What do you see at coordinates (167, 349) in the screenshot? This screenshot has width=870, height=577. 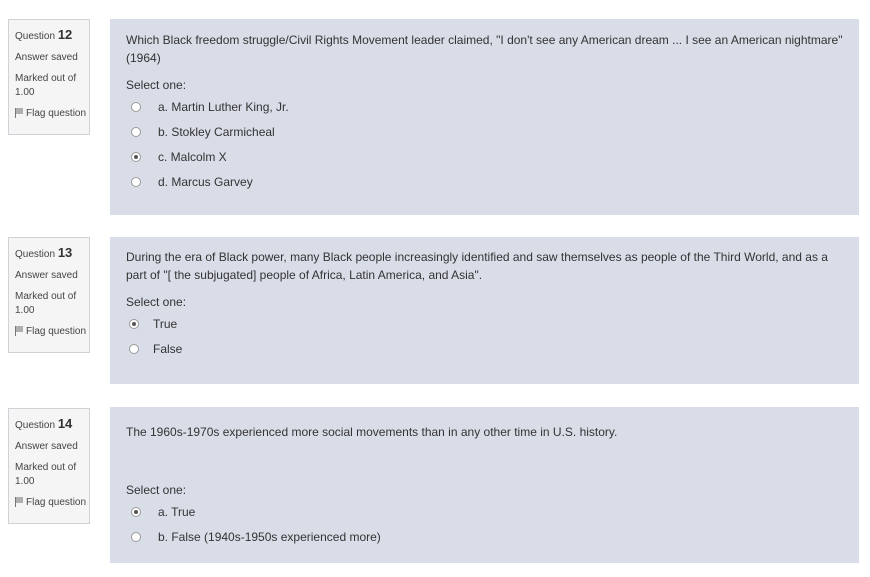 I see `answer-option-label: False` at bounding box center [167, 349].